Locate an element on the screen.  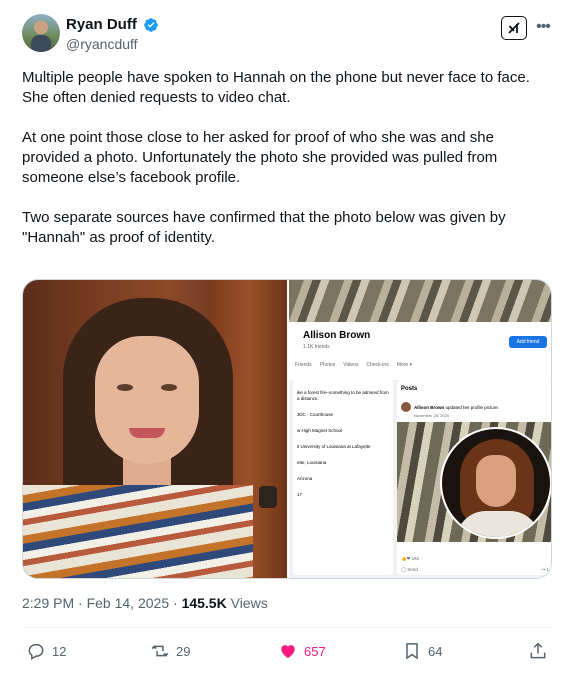
fb-tab: More ▾ is located at coordinates (404, 365).